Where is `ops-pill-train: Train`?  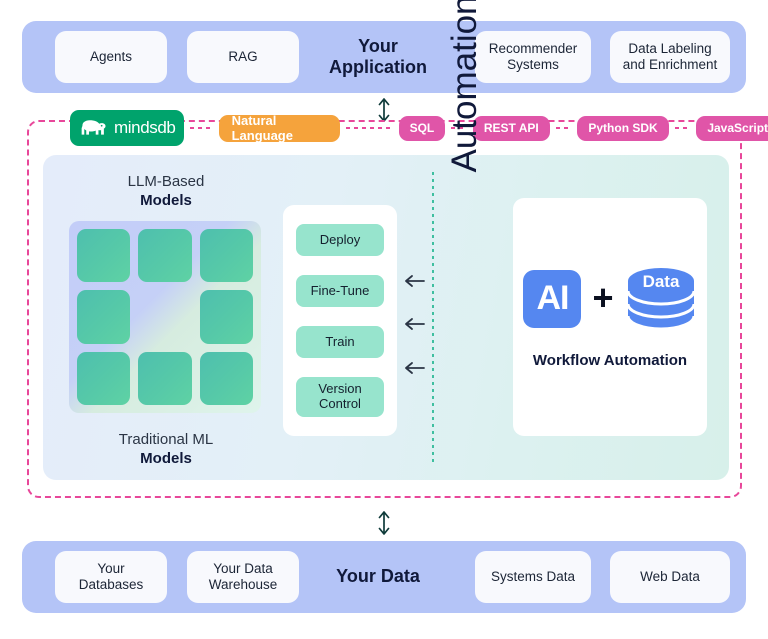
ops-pill-train: Train is located at coordinates (340, 342).